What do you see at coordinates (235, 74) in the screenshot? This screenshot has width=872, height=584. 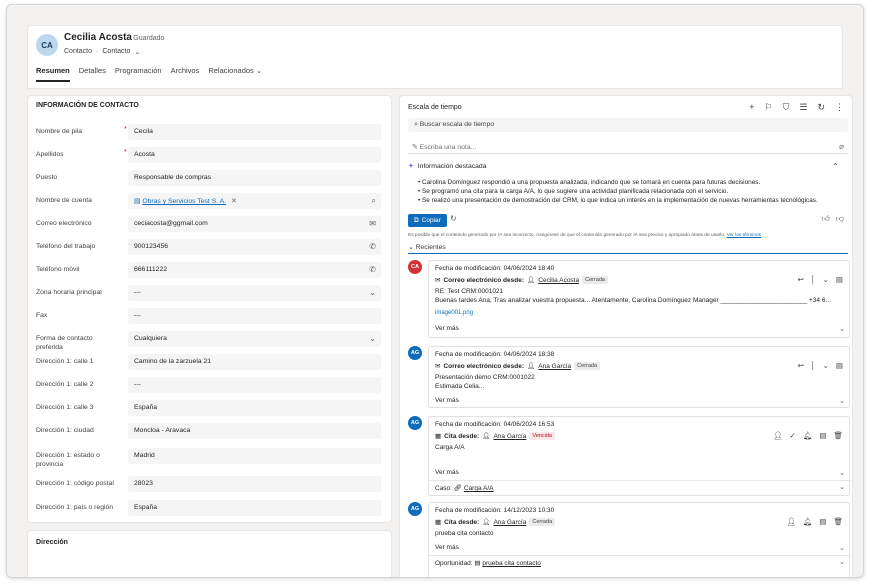 I see `tab-relacionados: Relacionados ⌄` at bounding box center [235, 74].